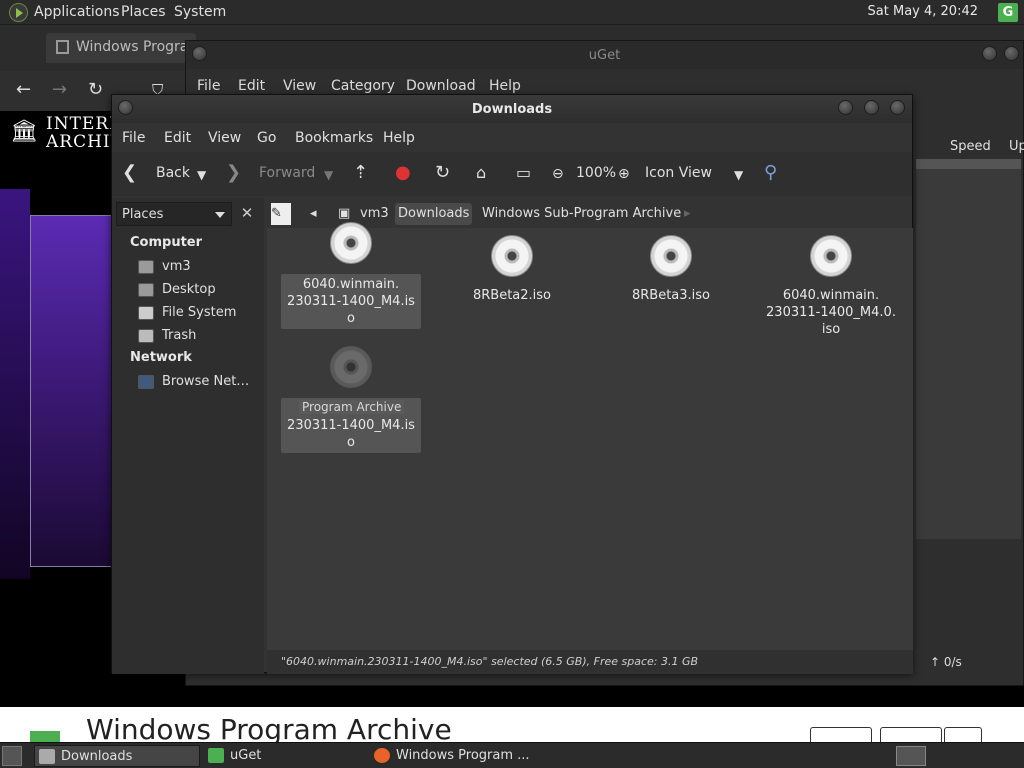 The height and width of the screenshot is (768, 1024). I want to click on firefox-icon, so click(382, 755).